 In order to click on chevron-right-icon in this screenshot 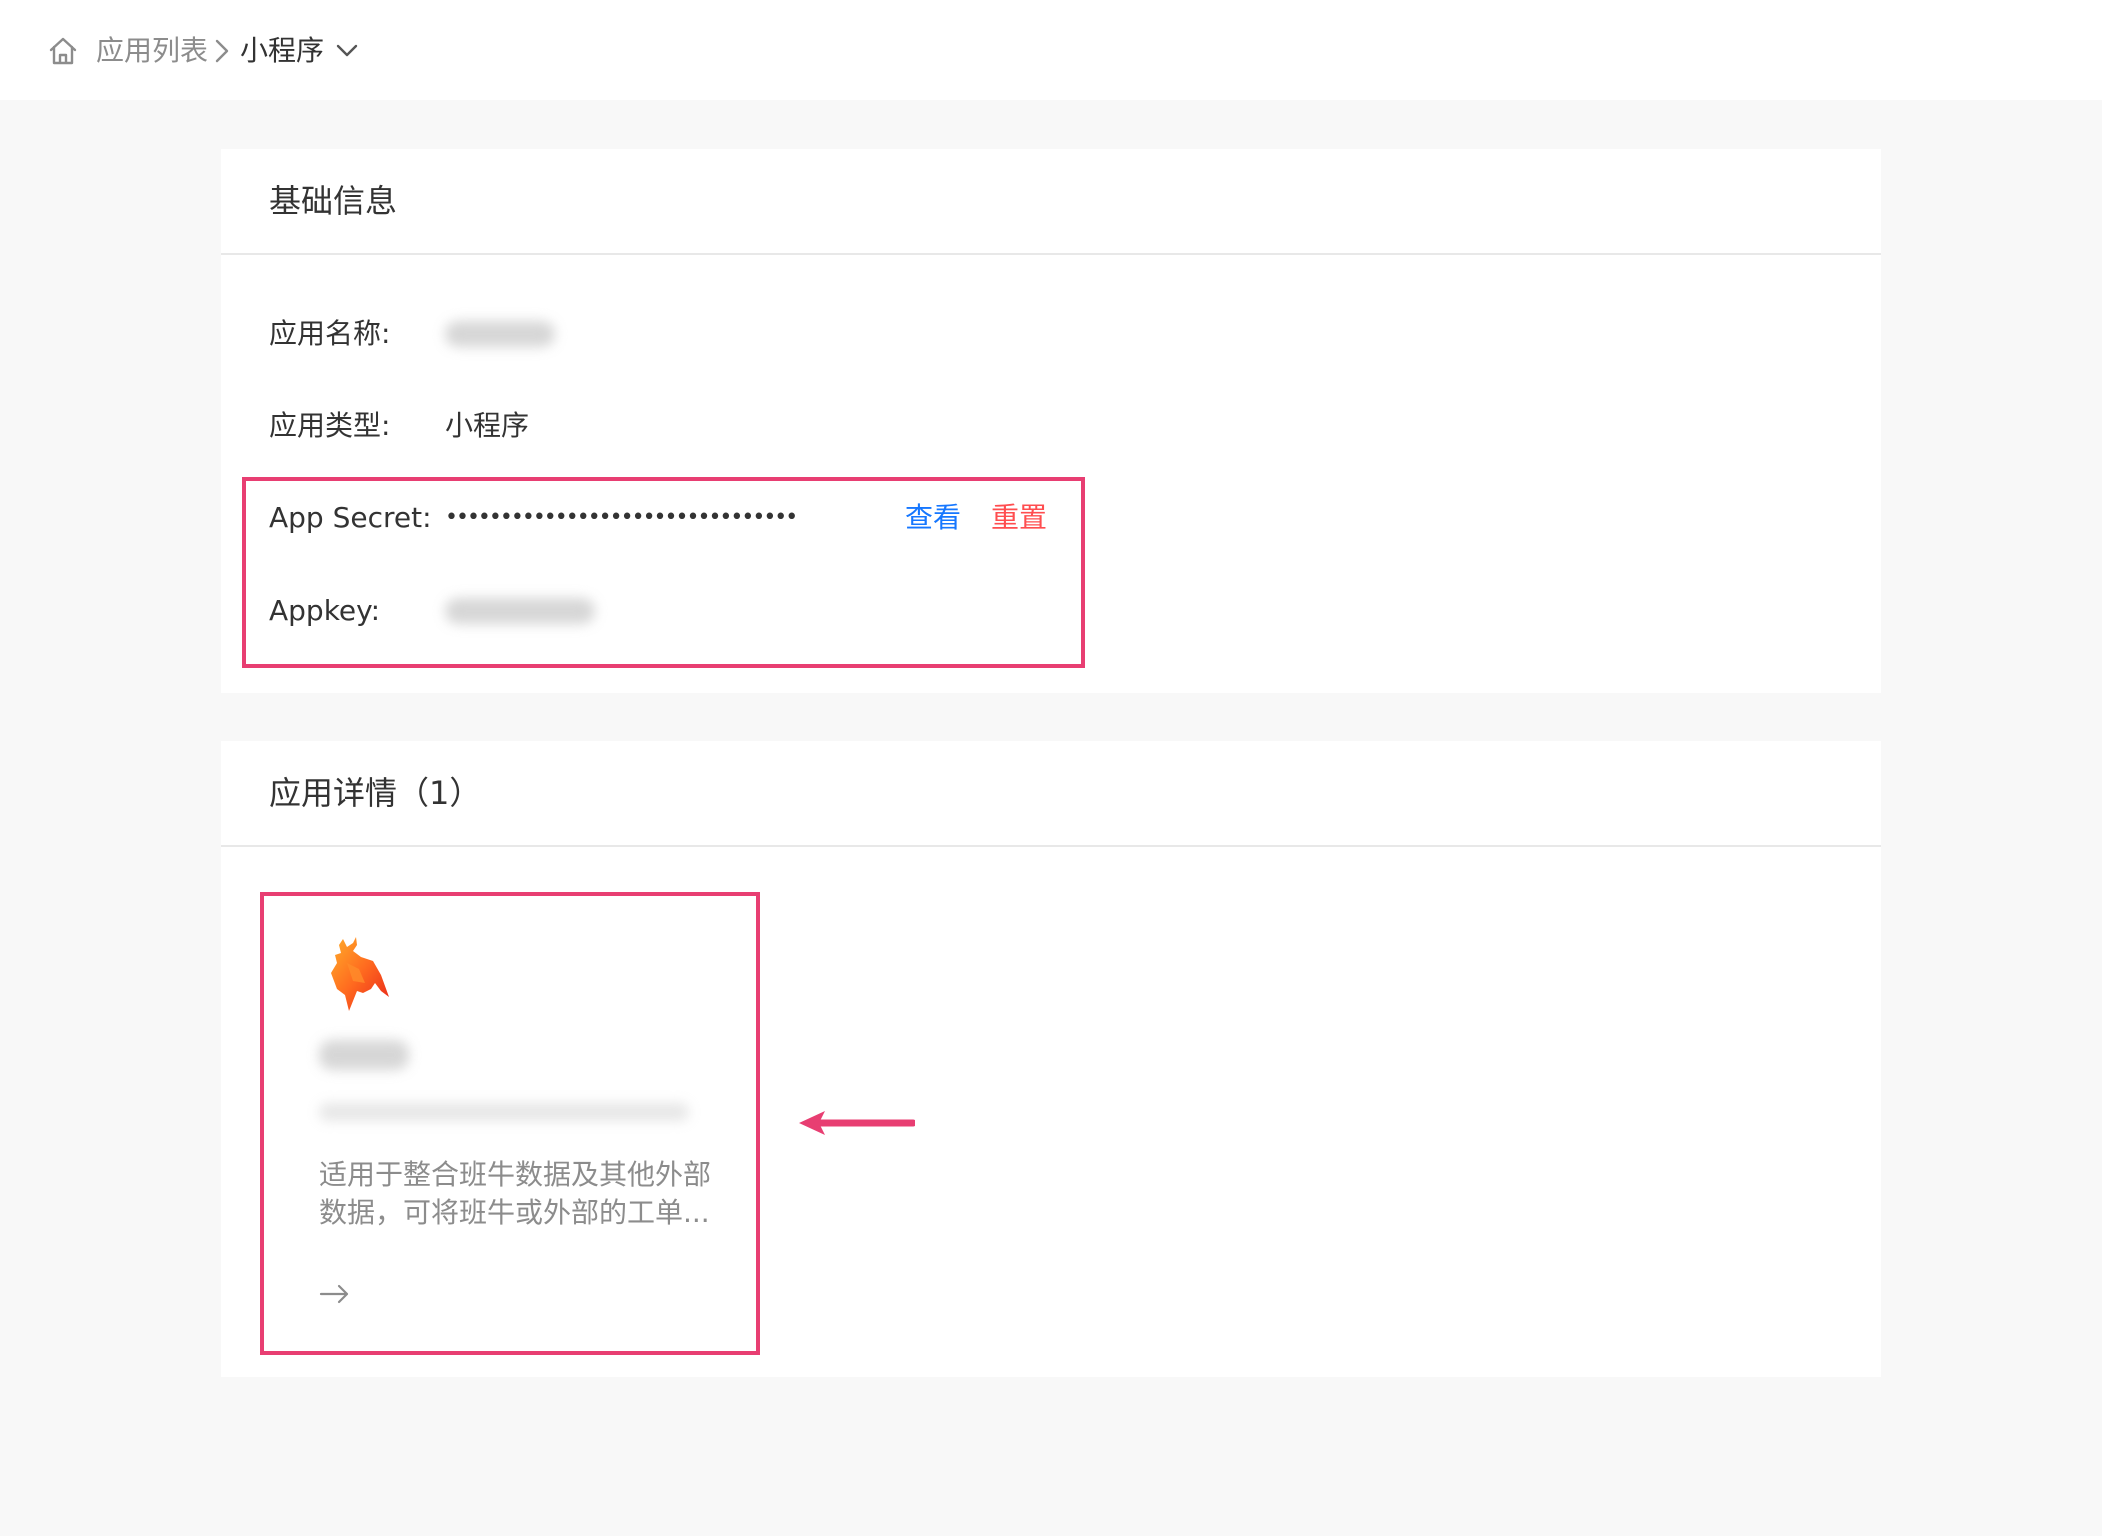, I will do `click(222, 51)`.